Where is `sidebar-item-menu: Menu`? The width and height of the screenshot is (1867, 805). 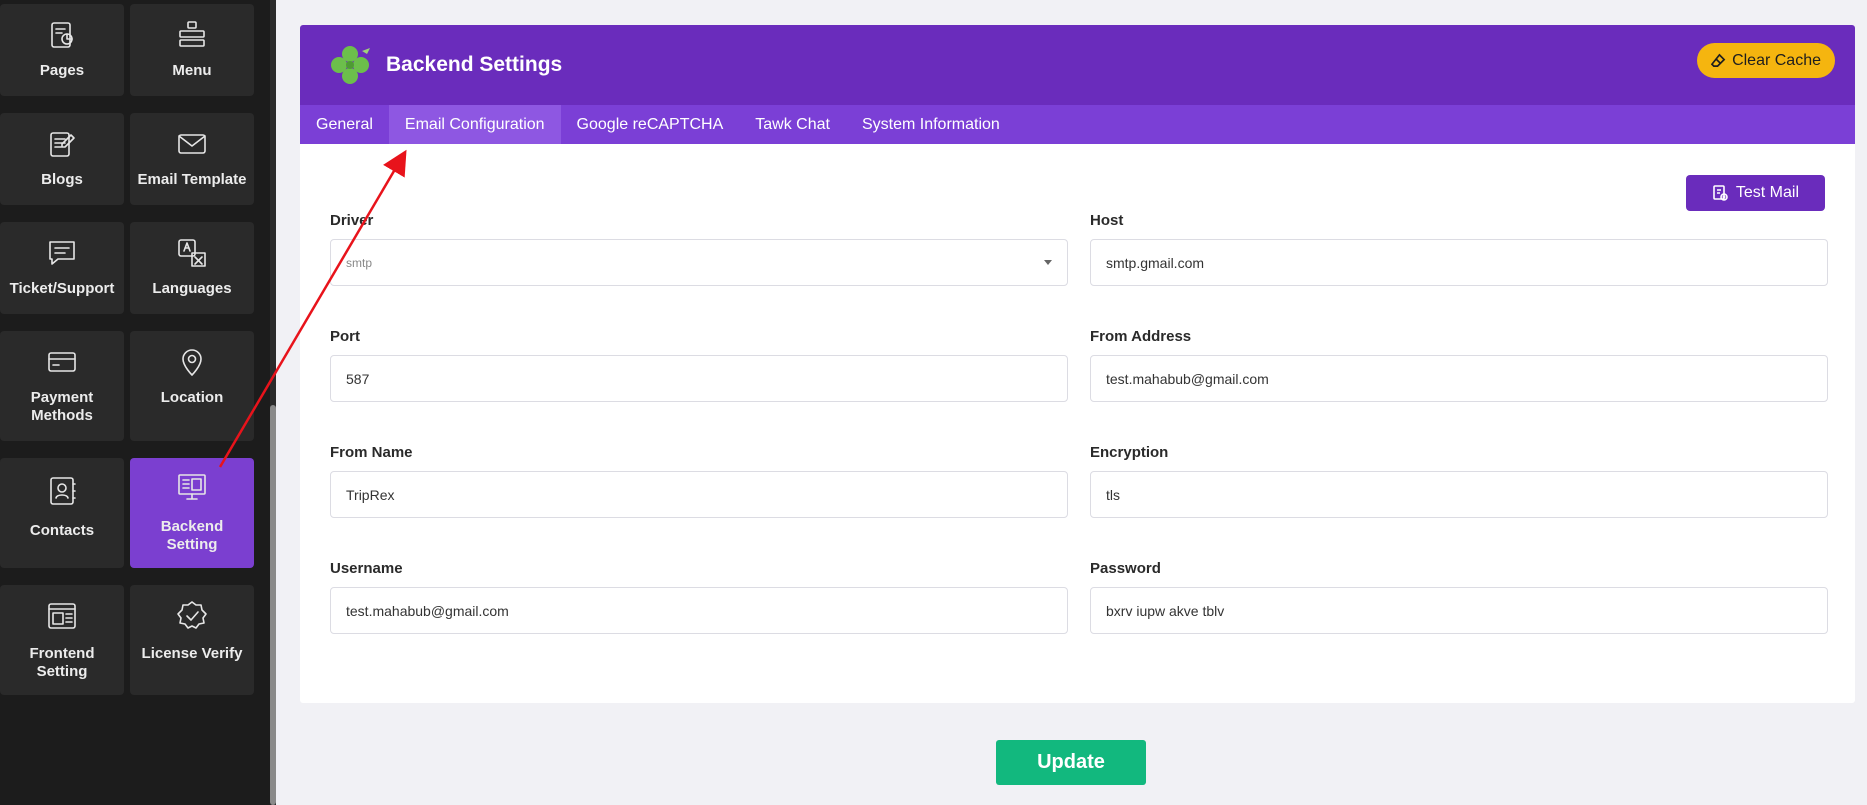
sidebar-item-menu: Menu is located at coordinates (192, 50).